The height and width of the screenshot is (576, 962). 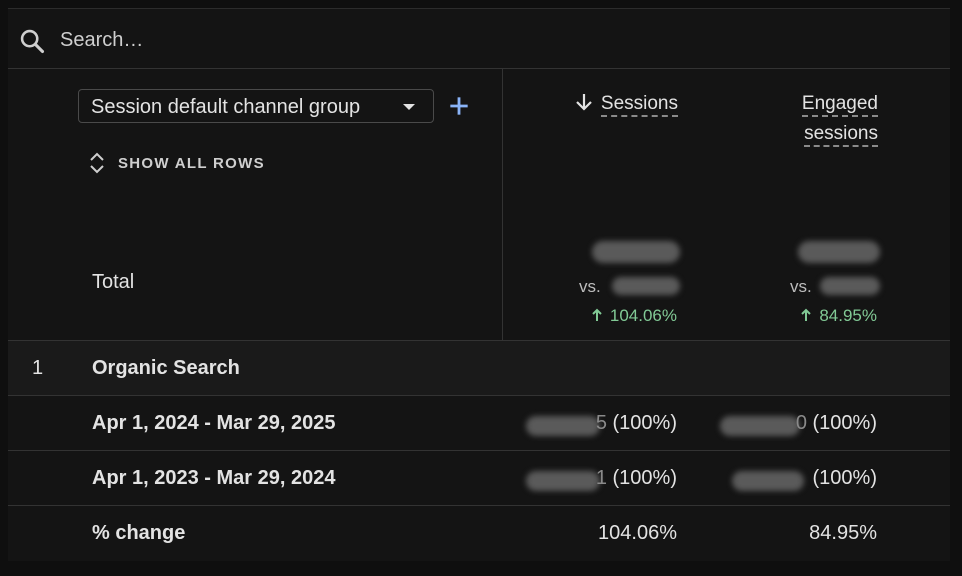 What do you see at coordinates (97, 163) in the screenshot?
I see `unfold-icon` at bounding box center [97, 163].